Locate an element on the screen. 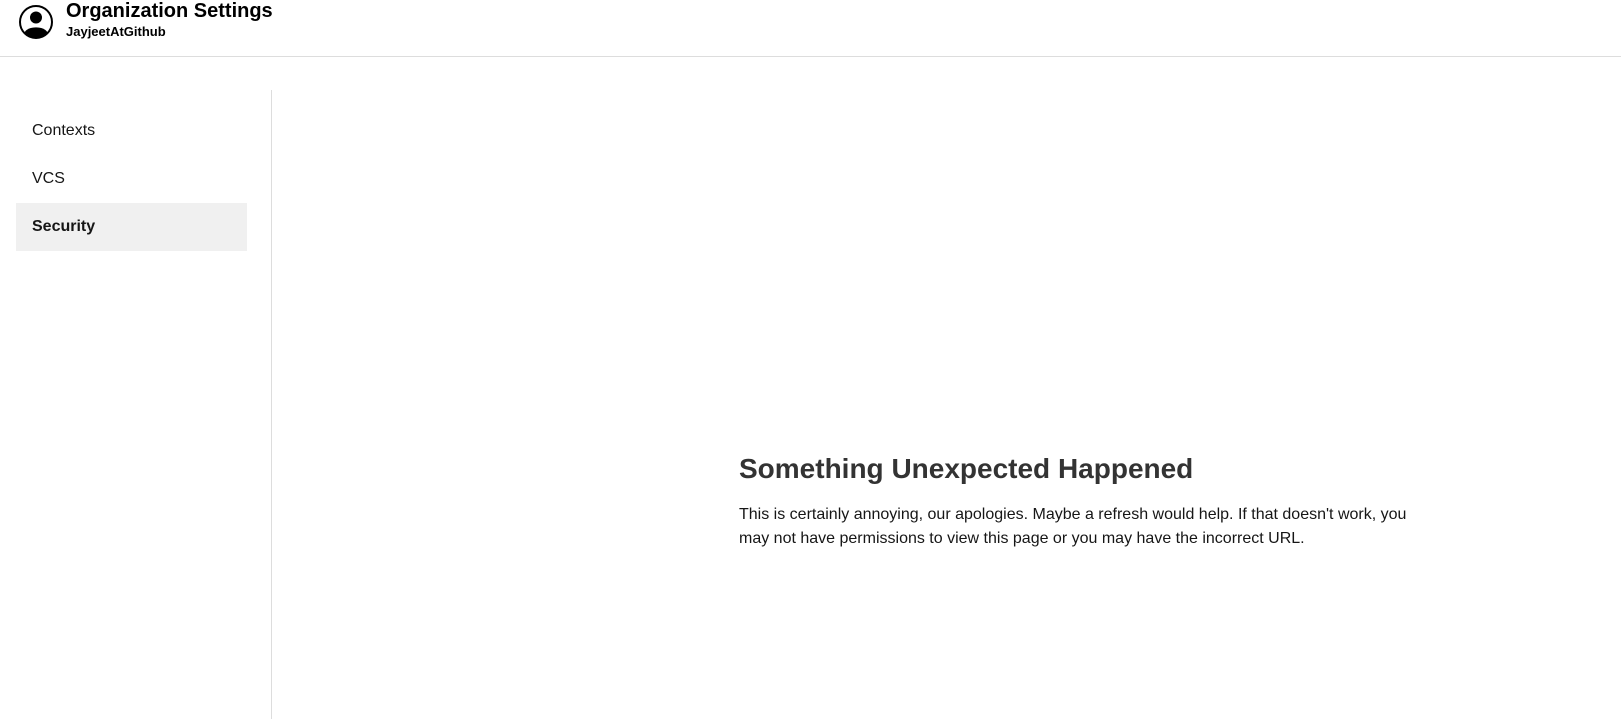  settings-sidebar: Contexts VCS Security is located at coordinates (131, 179).